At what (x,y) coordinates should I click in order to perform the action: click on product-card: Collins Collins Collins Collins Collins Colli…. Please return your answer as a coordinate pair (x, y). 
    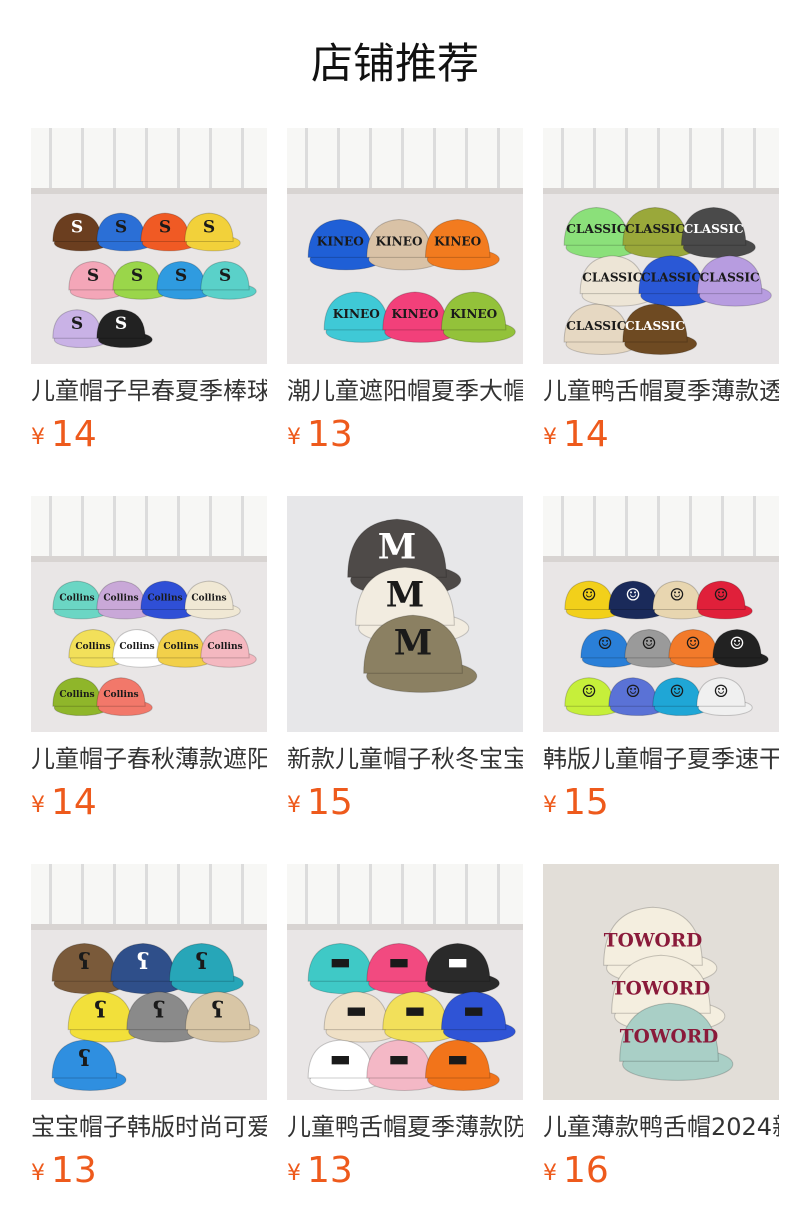
    Looking at the image, I should click on (149, 680).